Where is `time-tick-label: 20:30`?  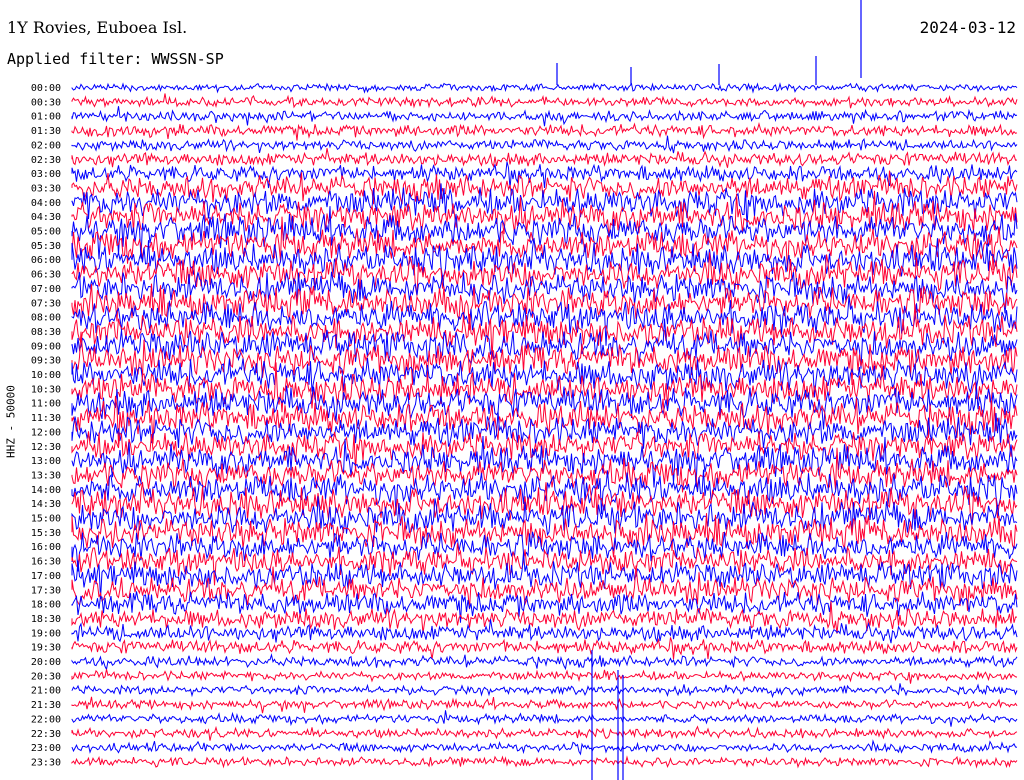
time-tick-label: 20:30 is located at coordinates (46, 676).